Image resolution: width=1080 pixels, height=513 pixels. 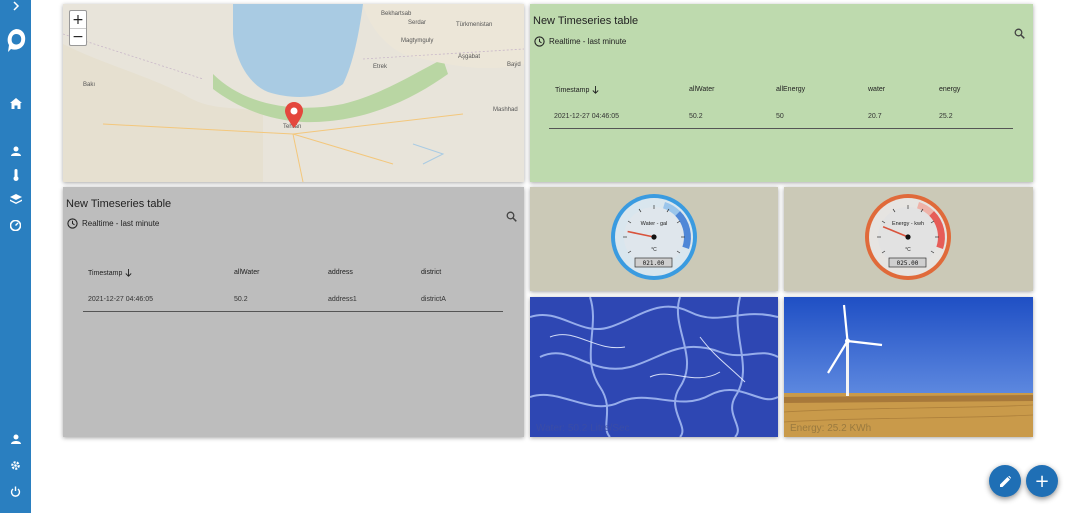 What do you see at coordinates (15, 103) in the screenshot?
I see `home-icon` at bounding box center [15, 103].